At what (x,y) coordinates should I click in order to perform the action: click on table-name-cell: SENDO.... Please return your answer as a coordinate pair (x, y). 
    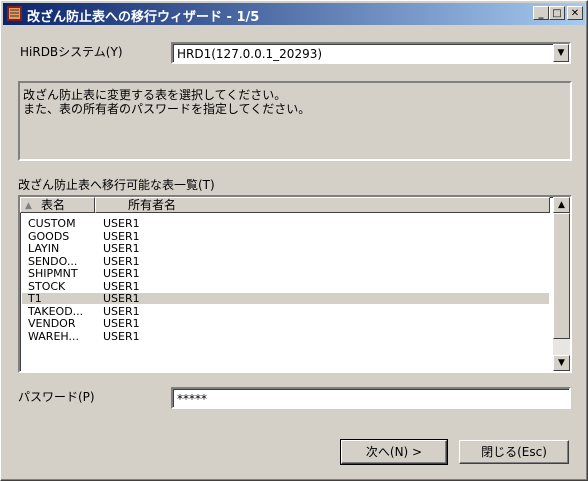
    Looking at the image, I should click on (53, 261).